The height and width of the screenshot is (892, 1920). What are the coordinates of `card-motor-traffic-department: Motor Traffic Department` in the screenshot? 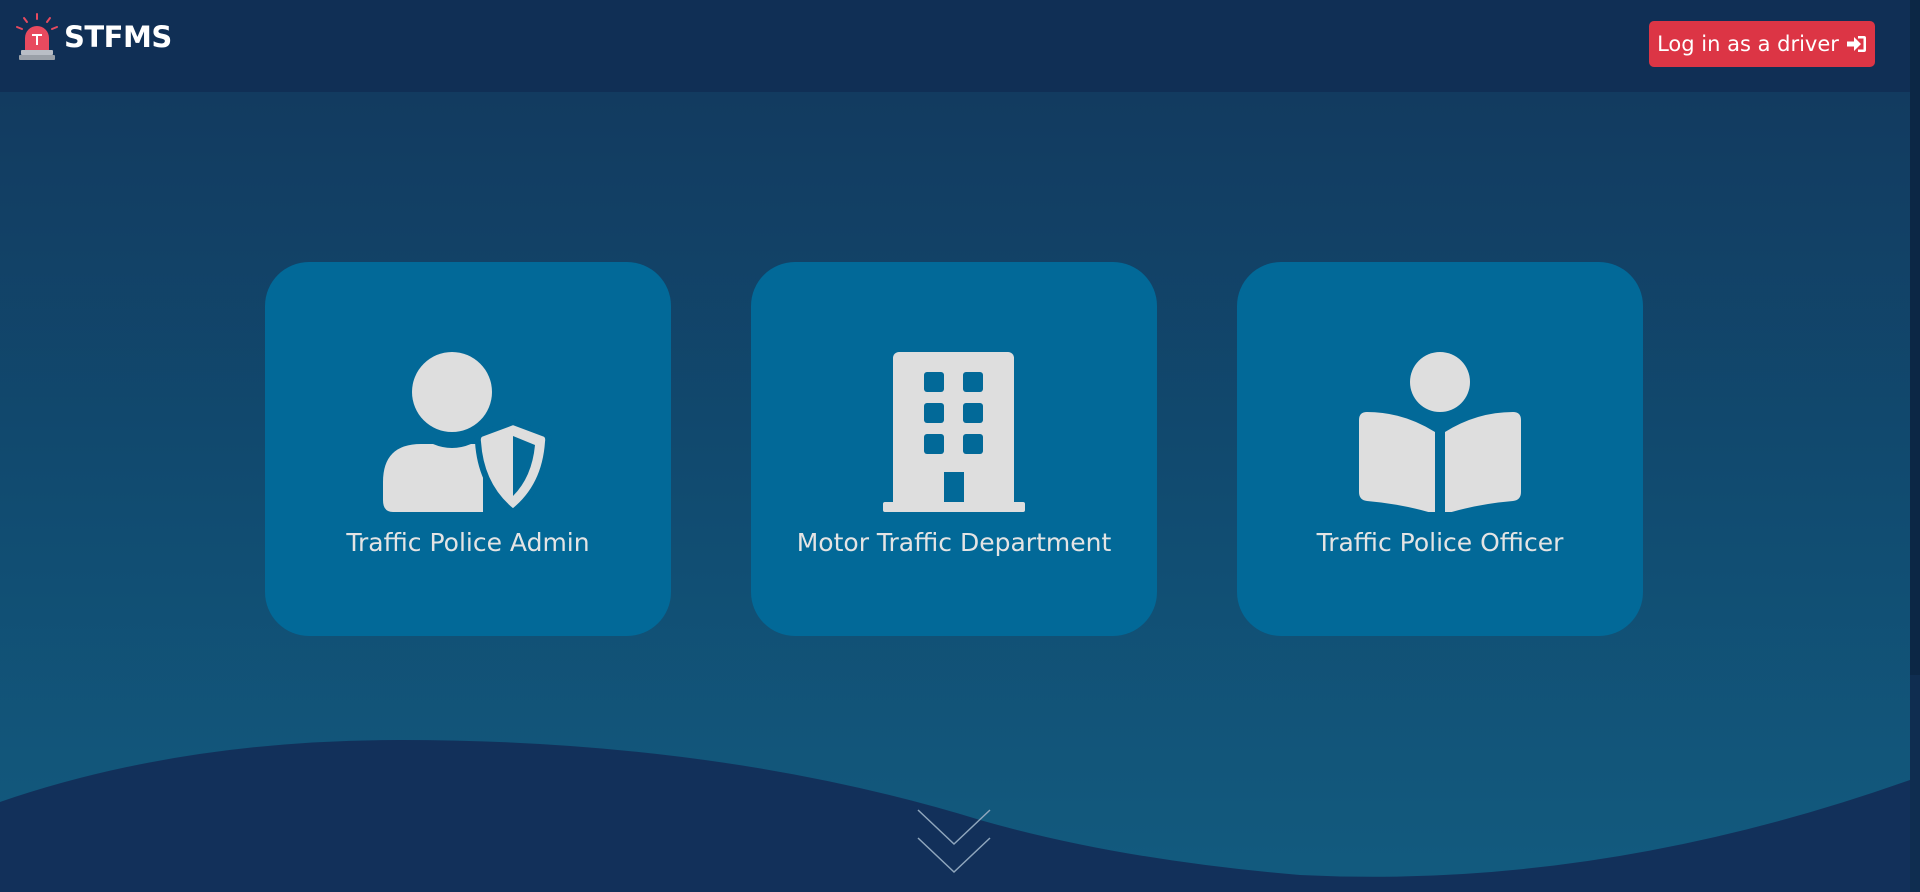 It's located at (954, 449).